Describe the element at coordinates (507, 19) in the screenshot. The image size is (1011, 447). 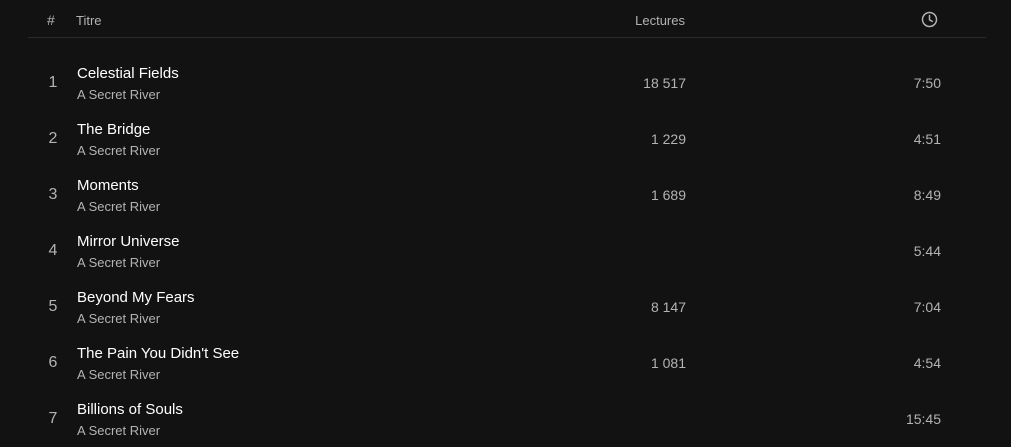
I see `tracklist-header: # Titre Lectures` at that location.